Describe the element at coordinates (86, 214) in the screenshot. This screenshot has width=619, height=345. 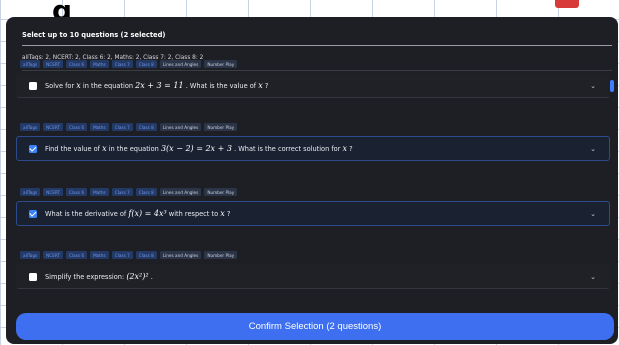
I see `question-text-part: What is the derivative of` at that location.